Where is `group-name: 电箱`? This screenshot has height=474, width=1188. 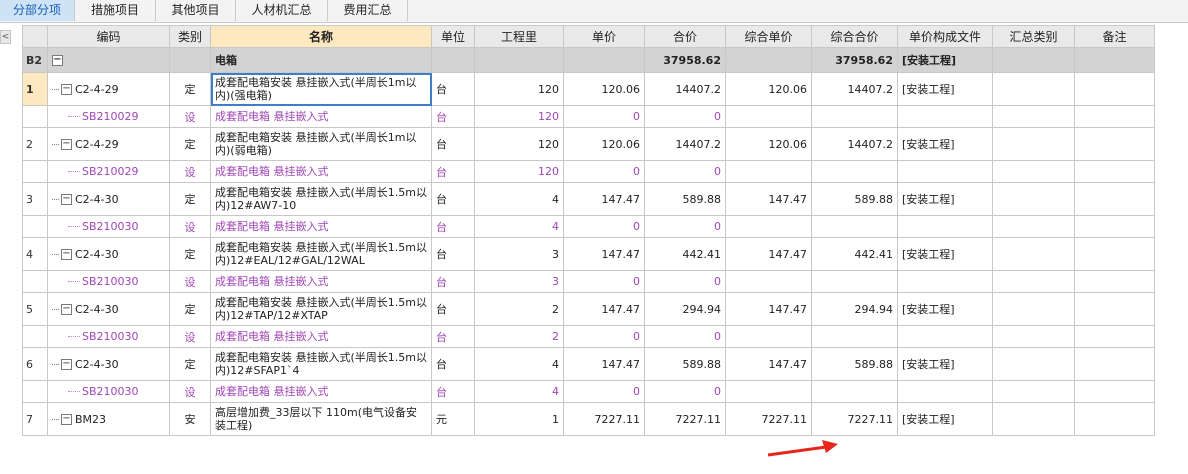
group-name: 电箱 is located at coordinates (321, 60).